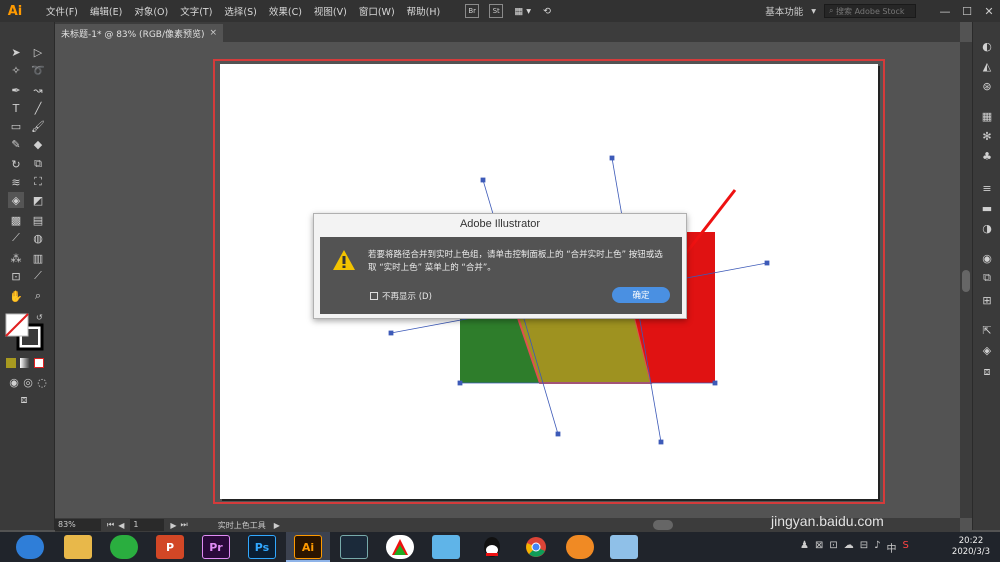 This screenshot has height=562, width=1000. I want to click on cc-libraries-icon: ⊛, so click(987, 86).